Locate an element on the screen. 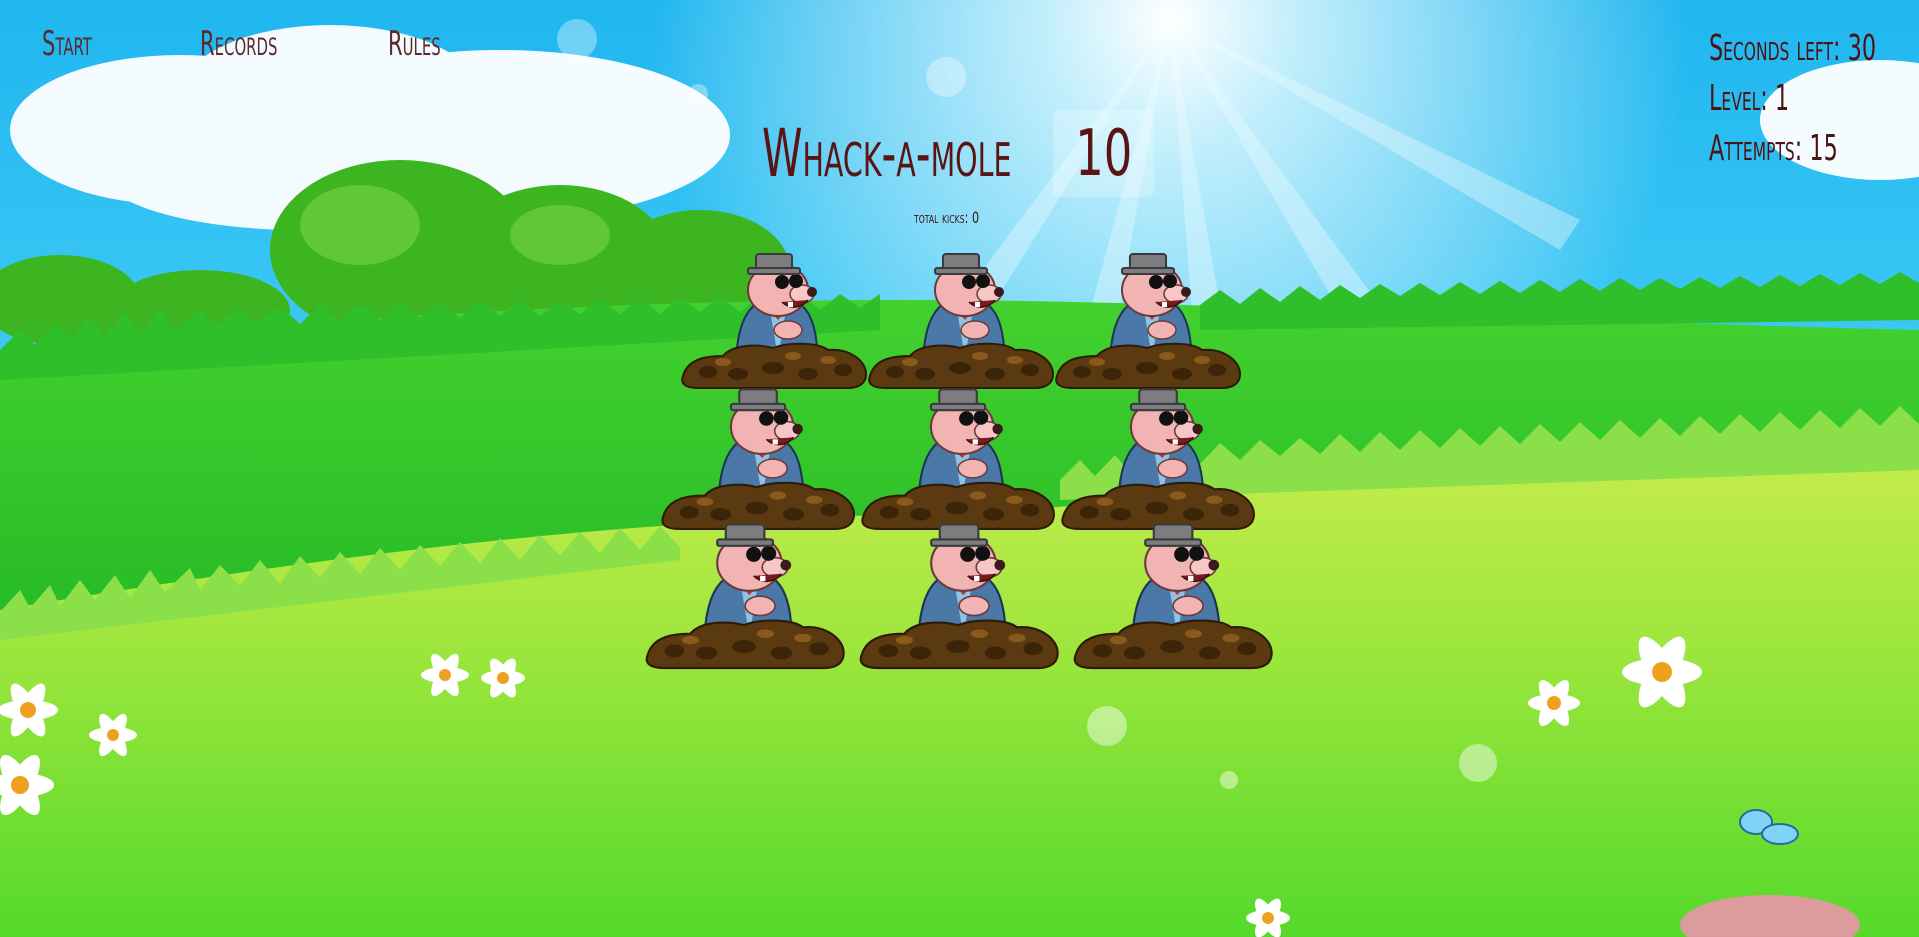  nav-rules-link: Rules is located at coordinates (419, 44).